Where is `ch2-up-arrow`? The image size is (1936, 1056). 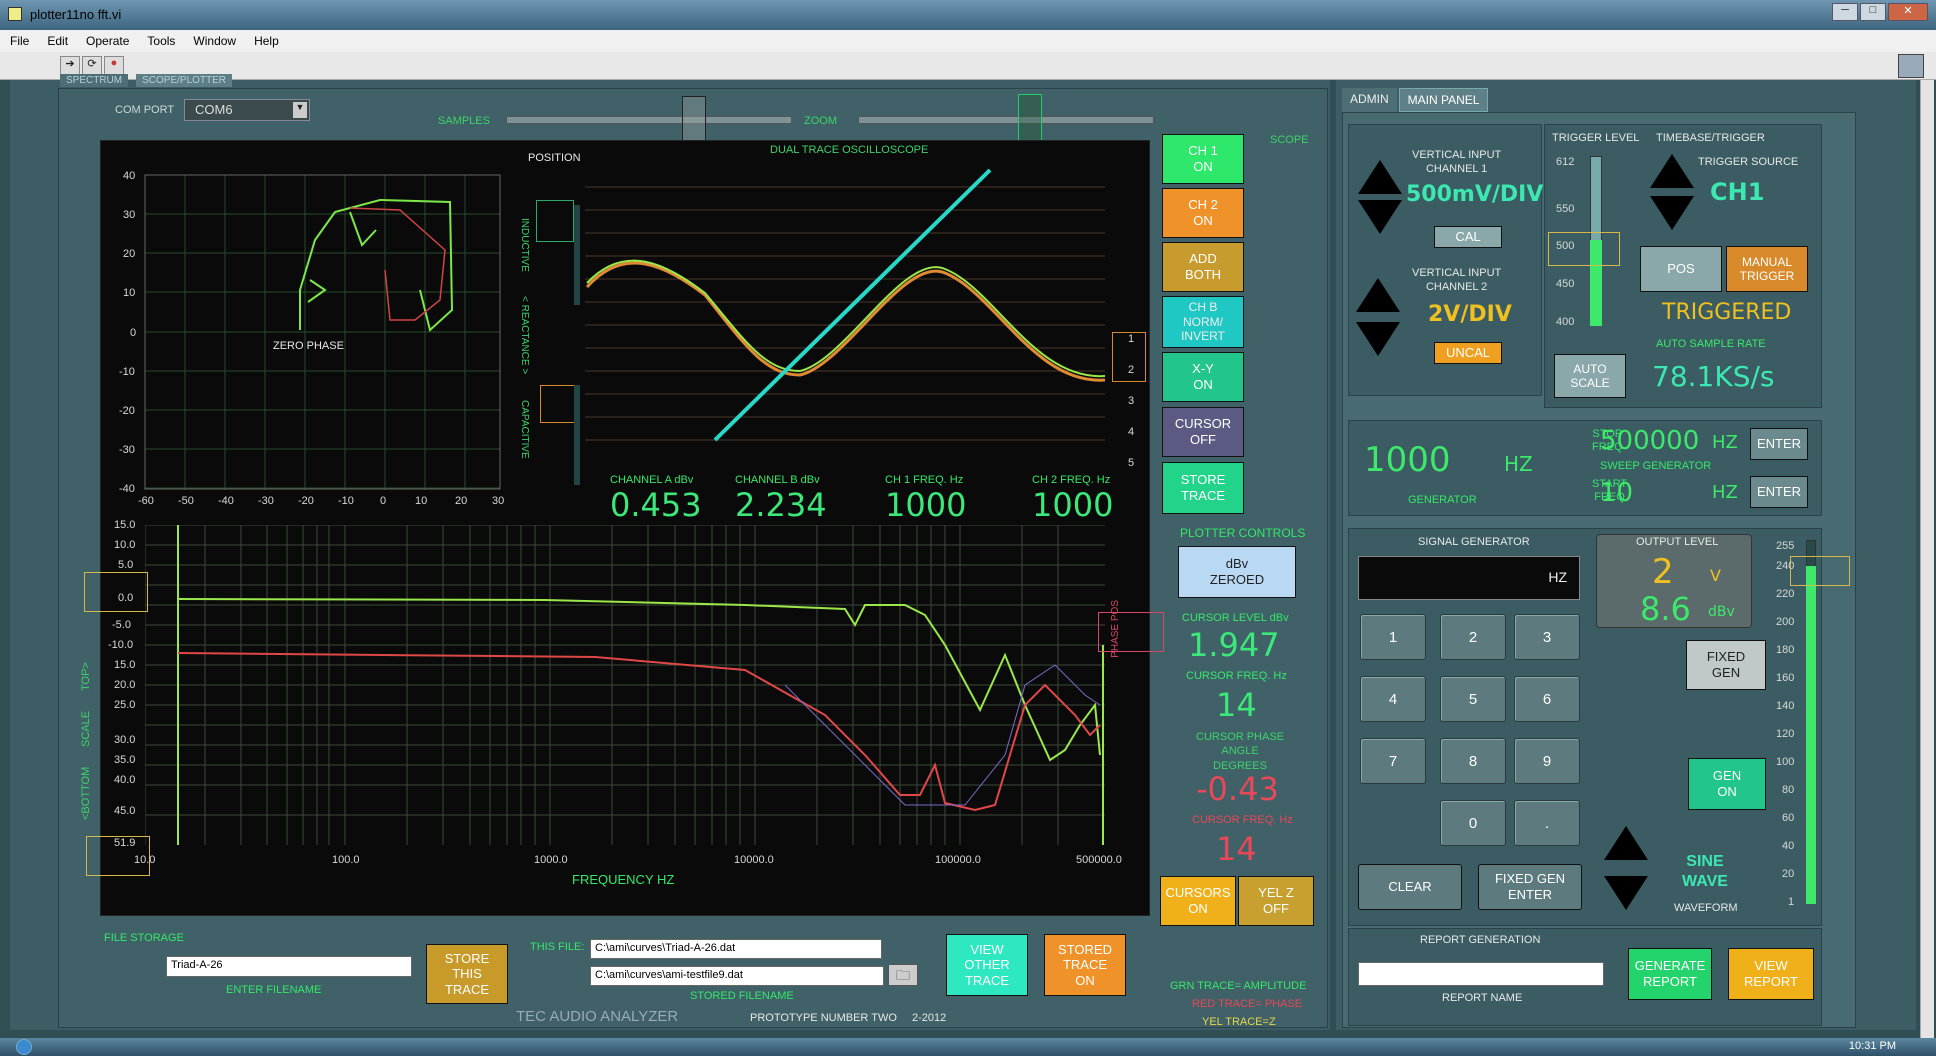 ch2-up-arrow is located at coordinates (1378, 295).